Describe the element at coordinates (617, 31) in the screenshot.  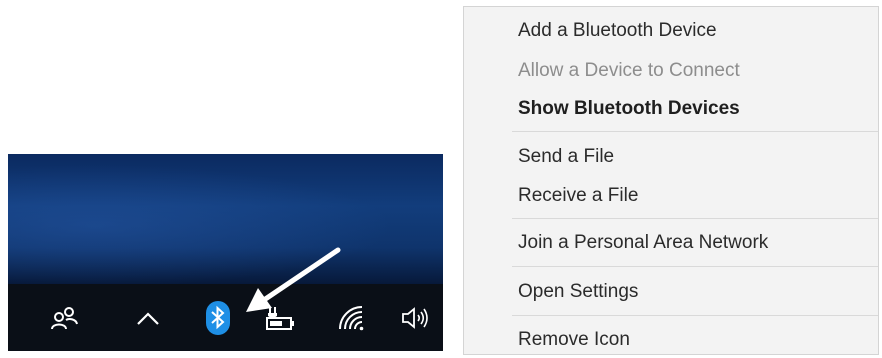
I see `menu-item-add-bluetooth-device: Add a Bluetooth Device` at that location.